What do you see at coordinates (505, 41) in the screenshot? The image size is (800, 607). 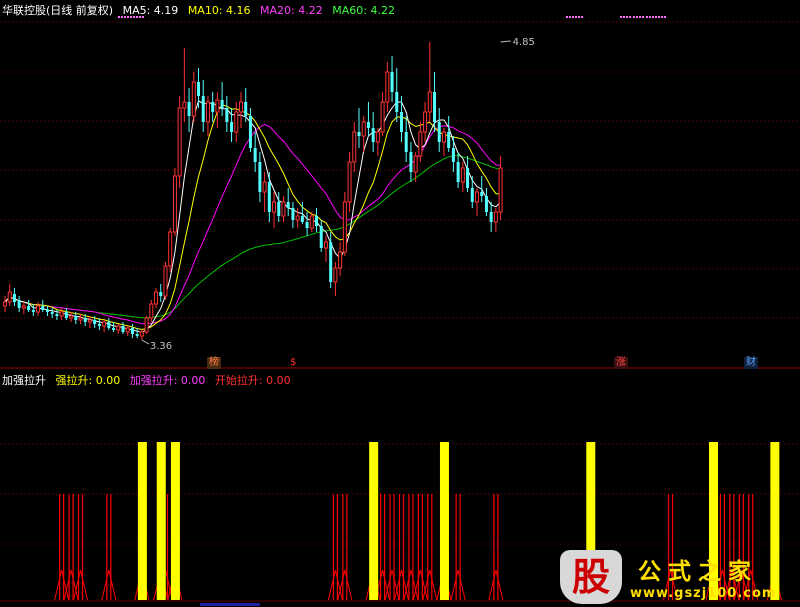 I see `annotation-leader` at bounding box center [505, 41].